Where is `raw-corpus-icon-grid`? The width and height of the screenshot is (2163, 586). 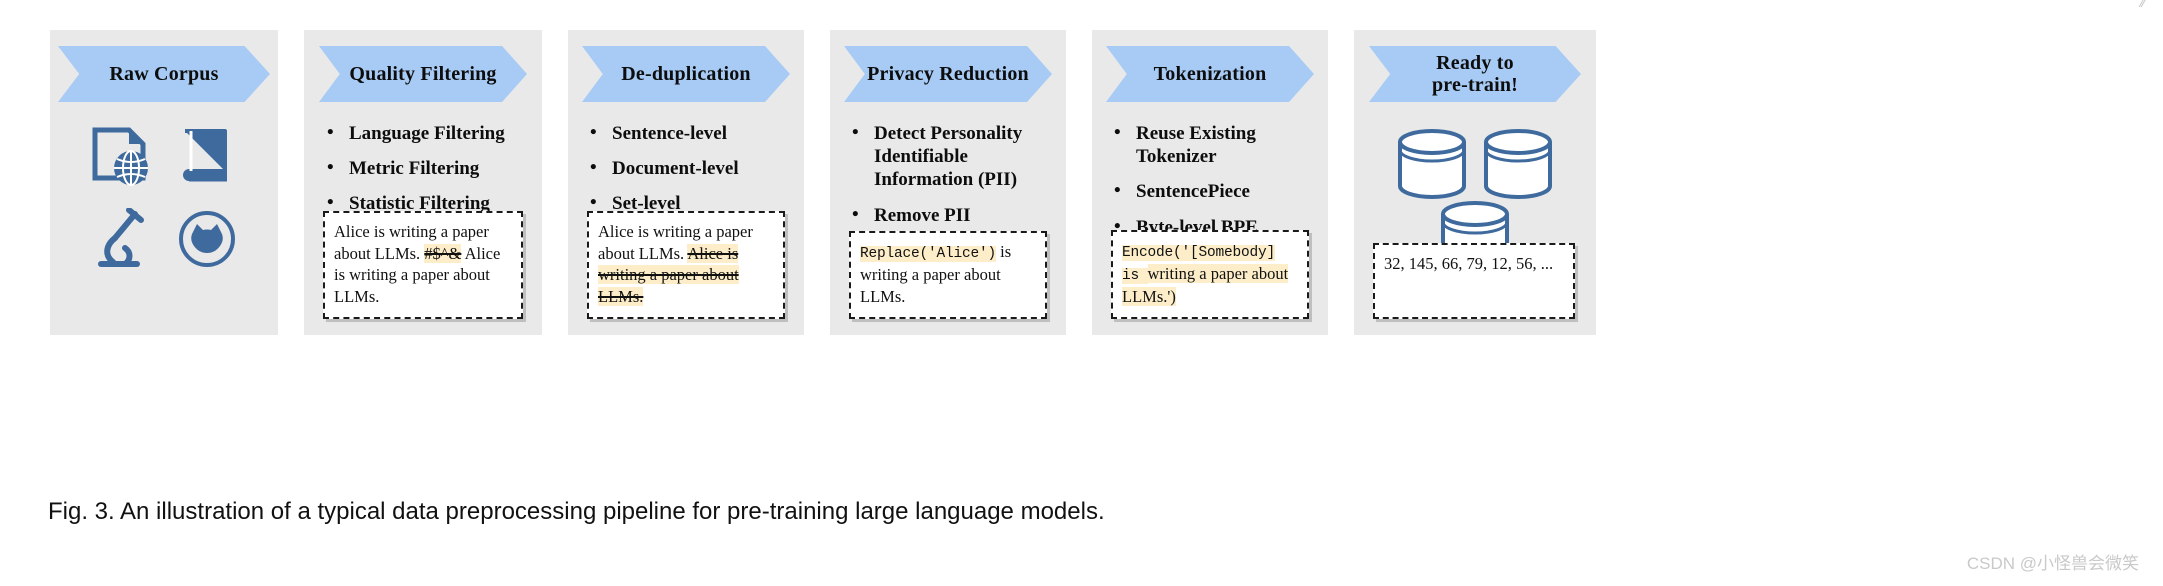
raw-corpus-icon-grid is located at coordinates (164, 198).